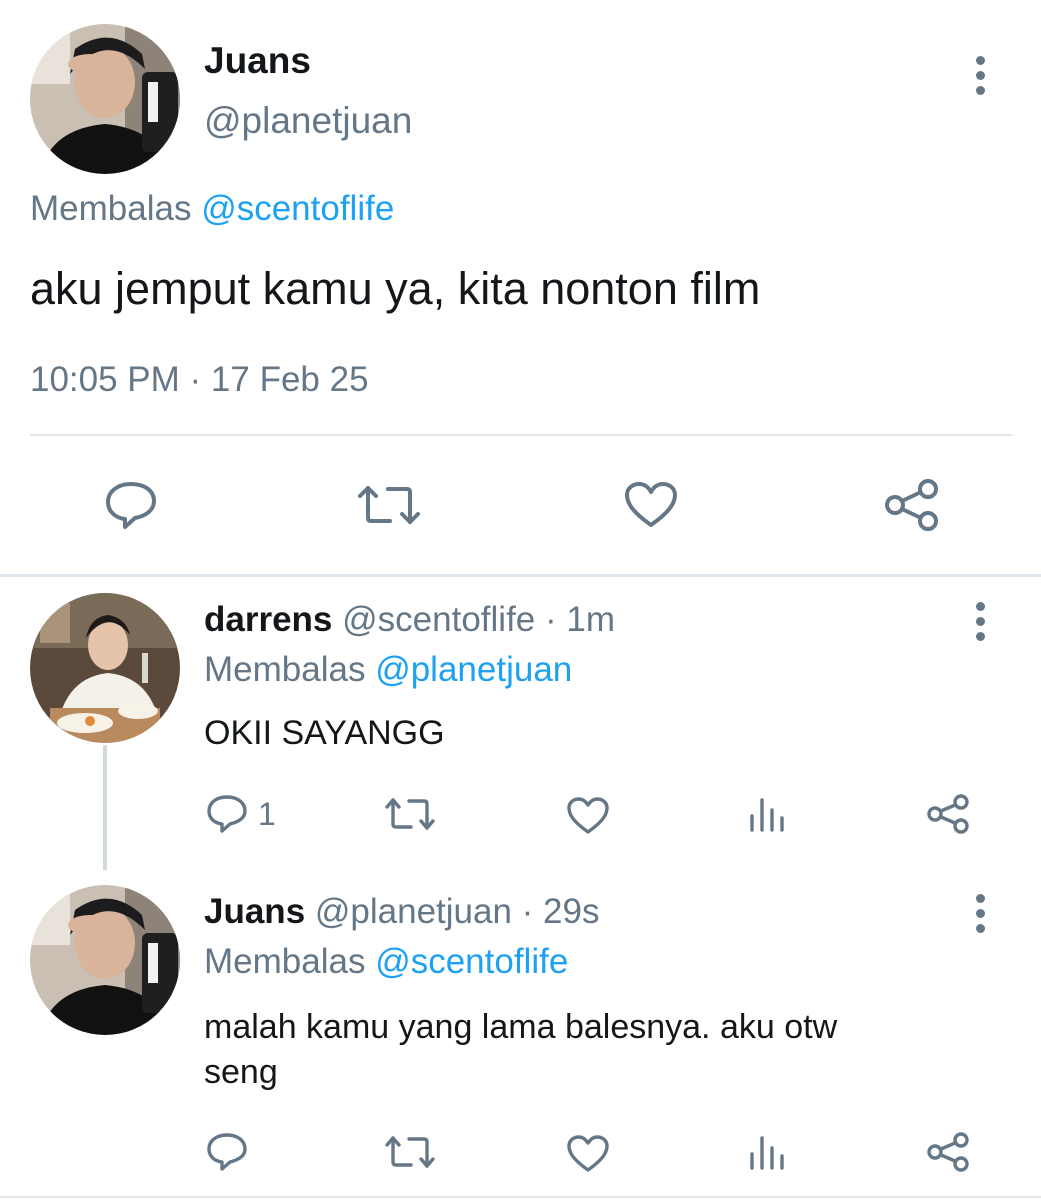  I want to click on reply-header: darrens @scentoflife · 1m, so click(409, 620).